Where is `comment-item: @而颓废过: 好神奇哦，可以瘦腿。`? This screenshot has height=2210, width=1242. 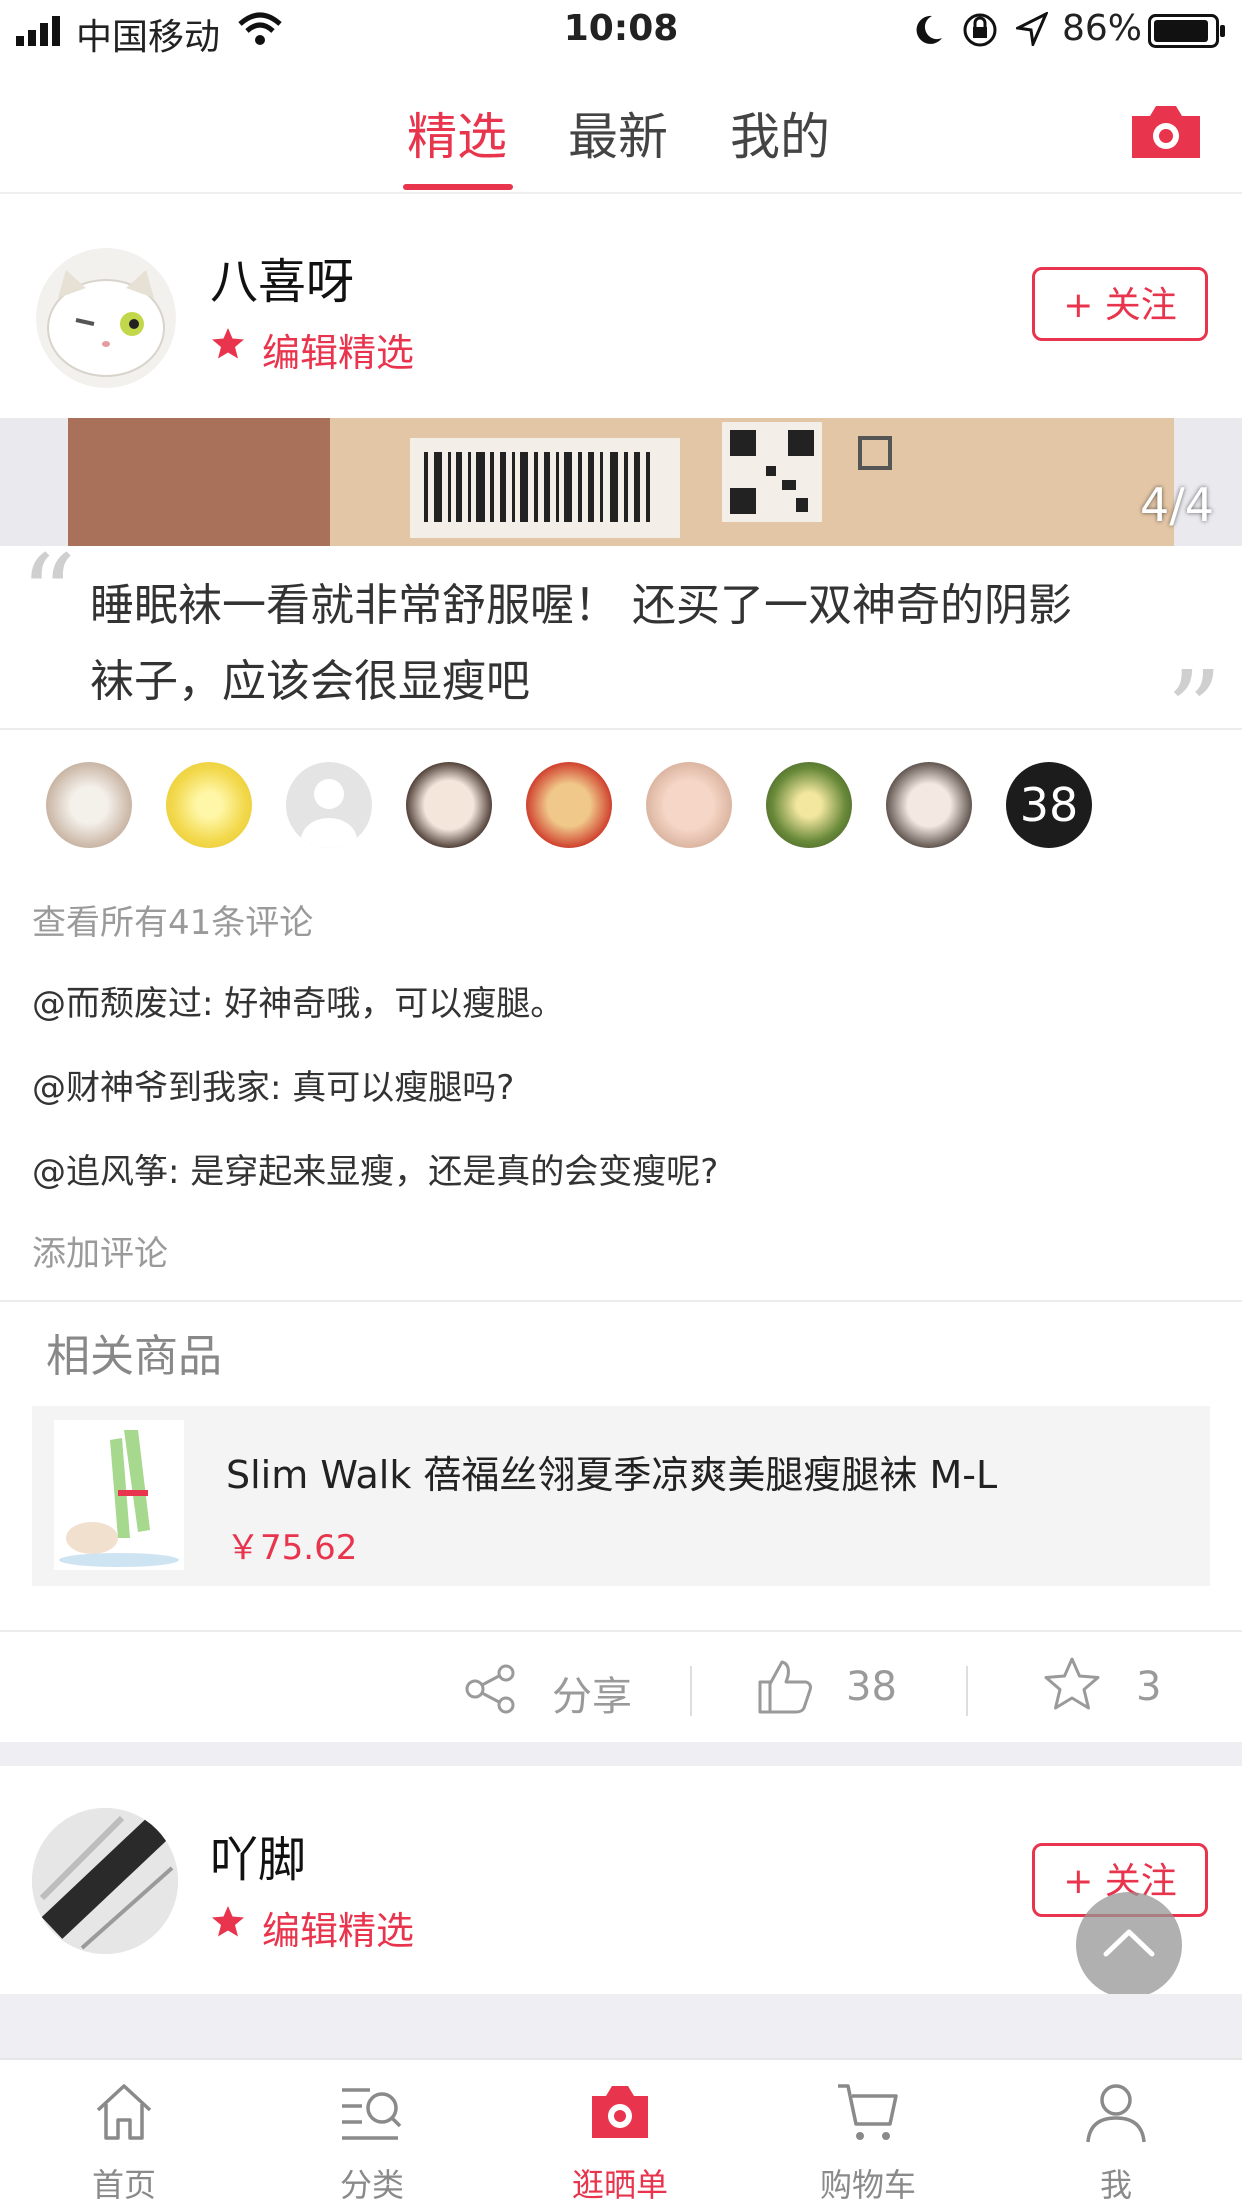
comment-item: @而颓废过: 好神奇哦，可以瘦腿。 is located at coordinates (298, 1004).